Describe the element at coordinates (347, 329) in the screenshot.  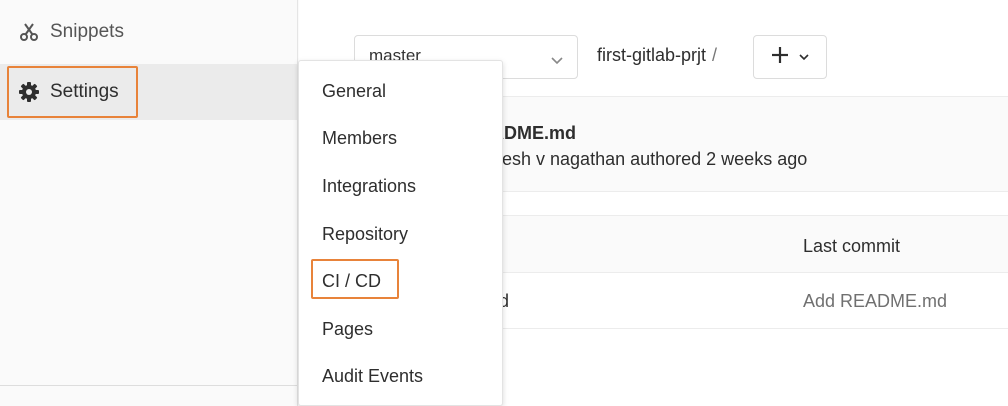
I see `menu-item-pages: Pages` at that location.